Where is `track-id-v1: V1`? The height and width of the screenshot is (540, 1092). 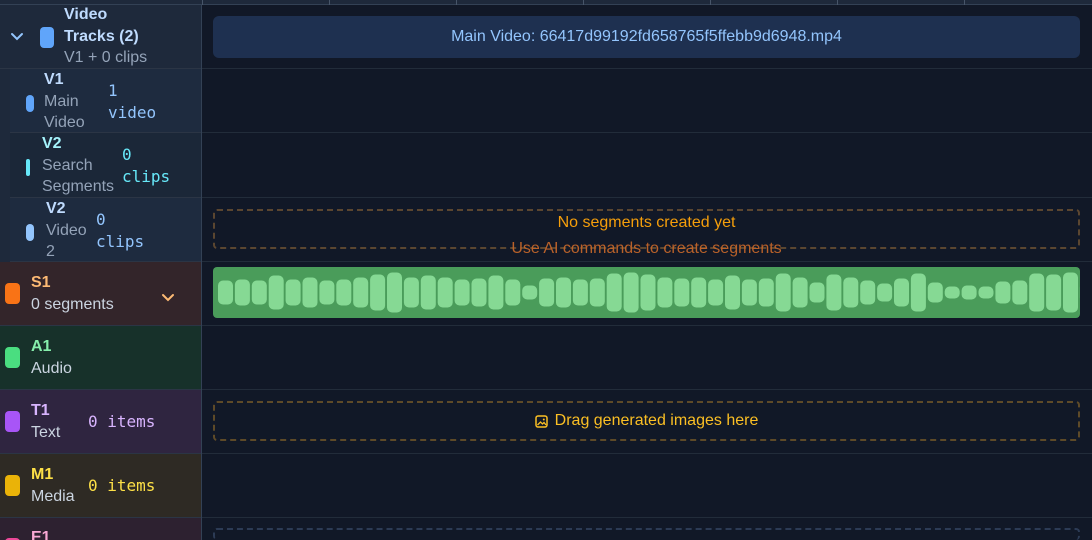
track-id-v1: V1 is located at coordinates (54, 79).